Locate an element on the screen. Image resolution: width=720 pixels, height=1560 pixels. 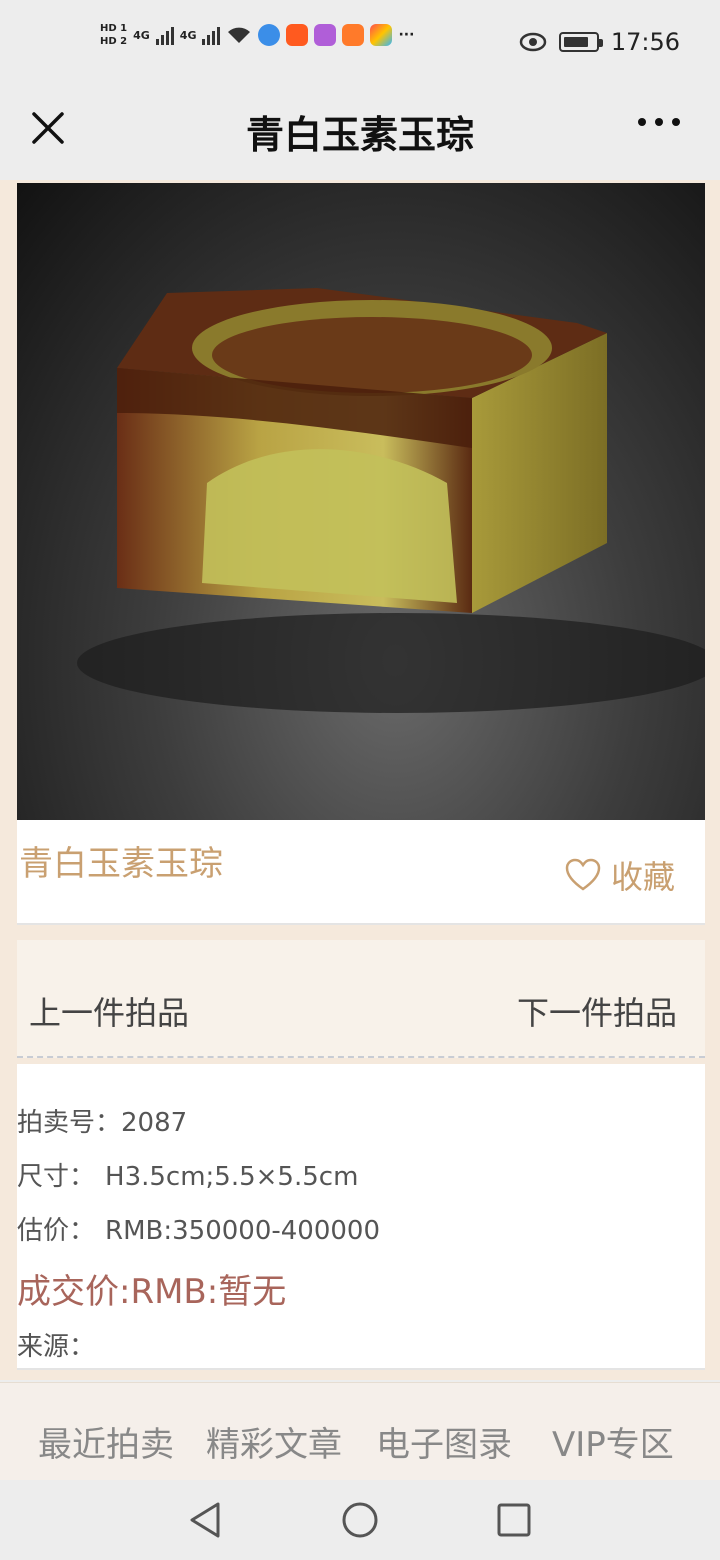
bottom-nav-recent-auctions: 最近拍卖 is located at coordinates (106, 1441).